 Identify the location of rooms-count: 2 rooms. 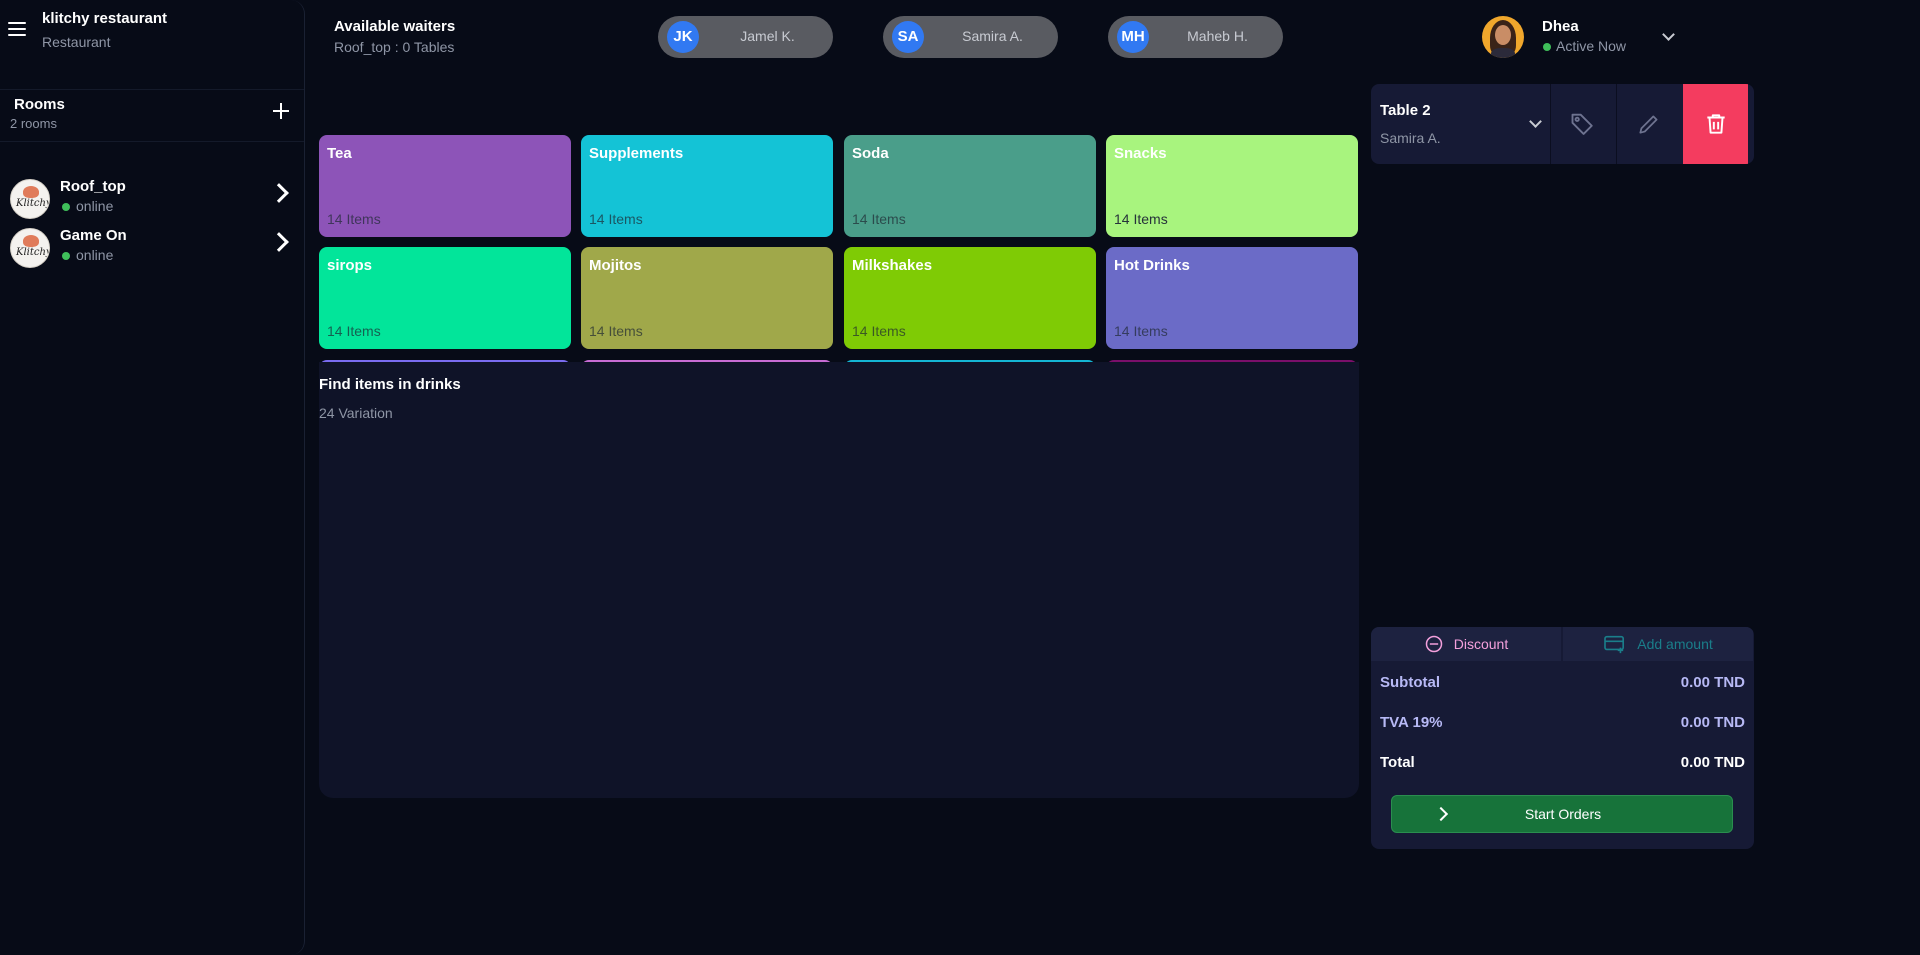
(33, 123).